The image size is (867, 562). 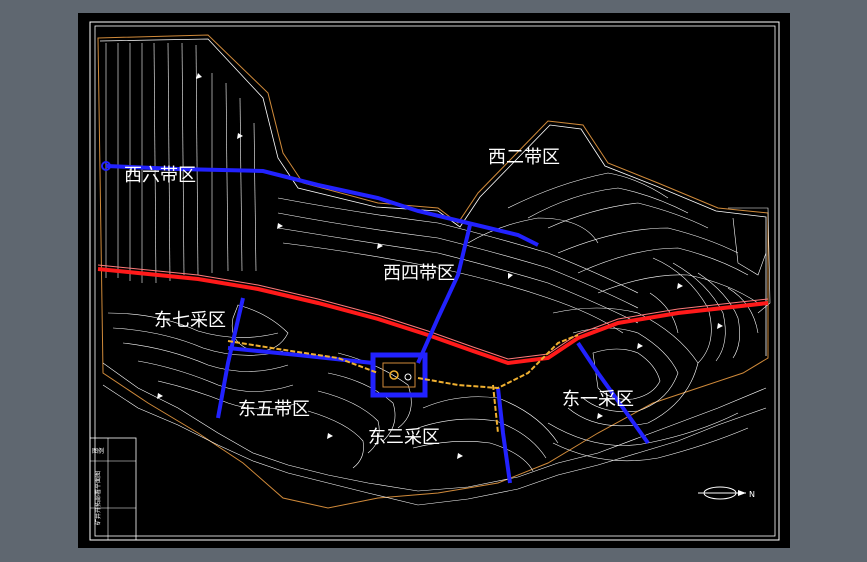 I want to click on zone-label-west-six: 西六带区, so click(x=160, y=175).